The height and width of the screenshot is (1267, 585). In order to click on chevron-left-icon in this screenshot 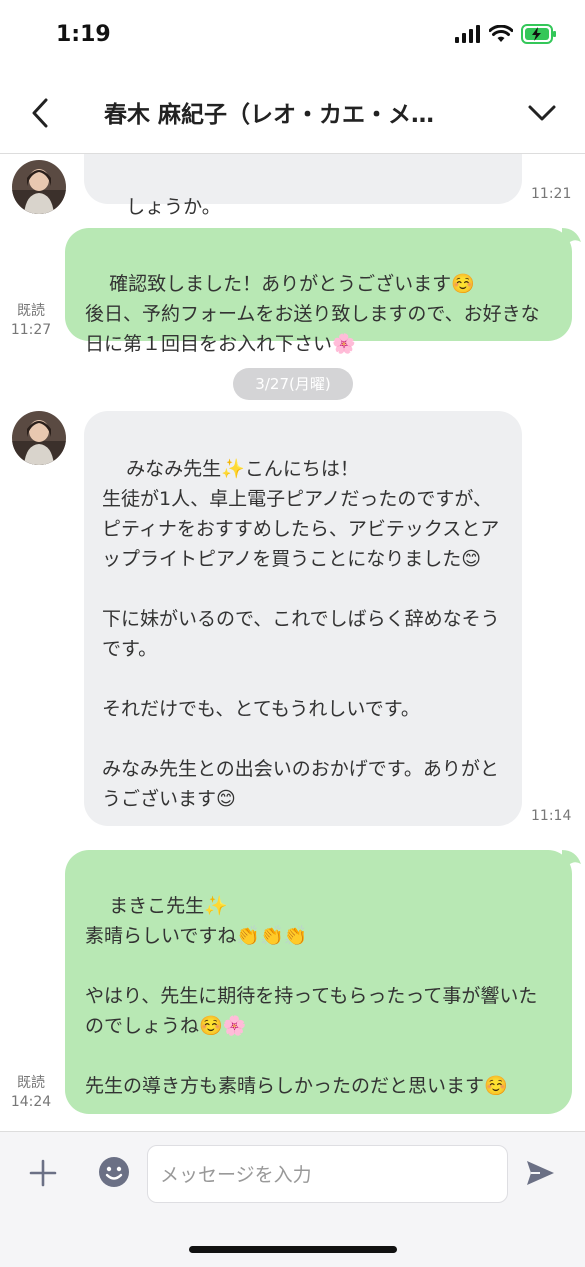, I will do `click(40, 113)`.